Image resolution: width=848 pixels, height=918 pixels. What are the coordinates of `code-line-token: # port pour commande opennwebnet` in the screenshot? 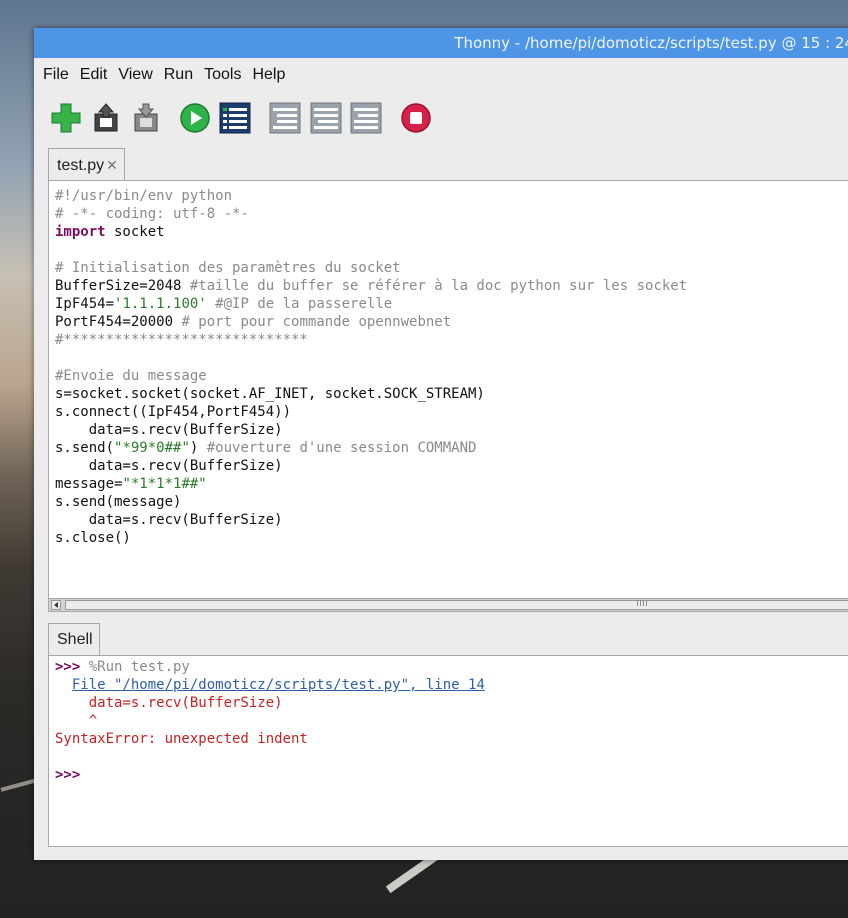 It's located at (316, 322).